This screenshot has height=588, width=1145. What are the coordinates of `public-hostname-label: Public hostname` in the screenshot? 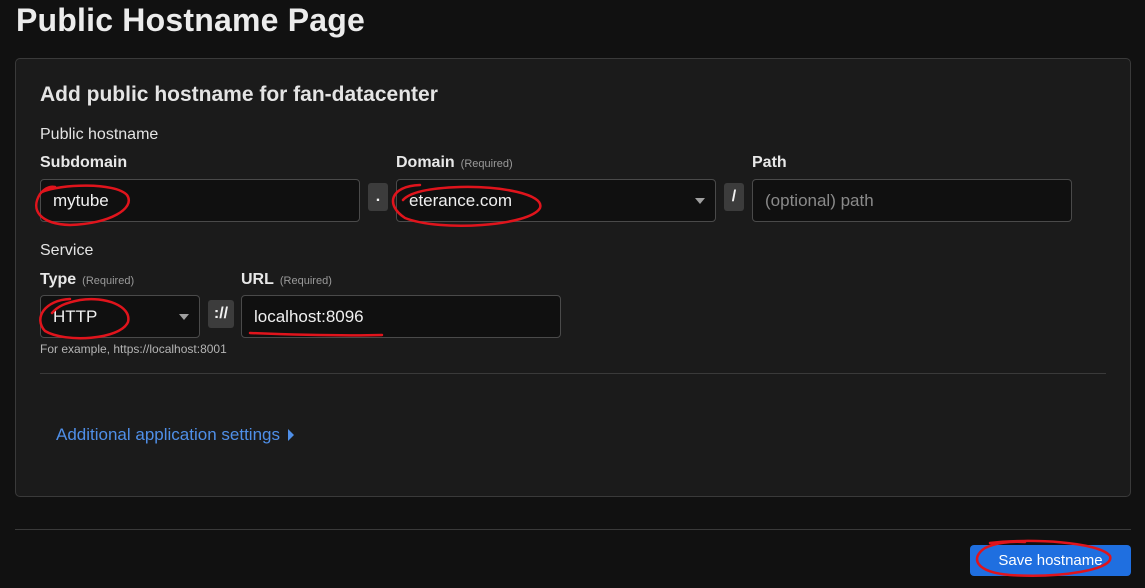 It's located at (99, 134).